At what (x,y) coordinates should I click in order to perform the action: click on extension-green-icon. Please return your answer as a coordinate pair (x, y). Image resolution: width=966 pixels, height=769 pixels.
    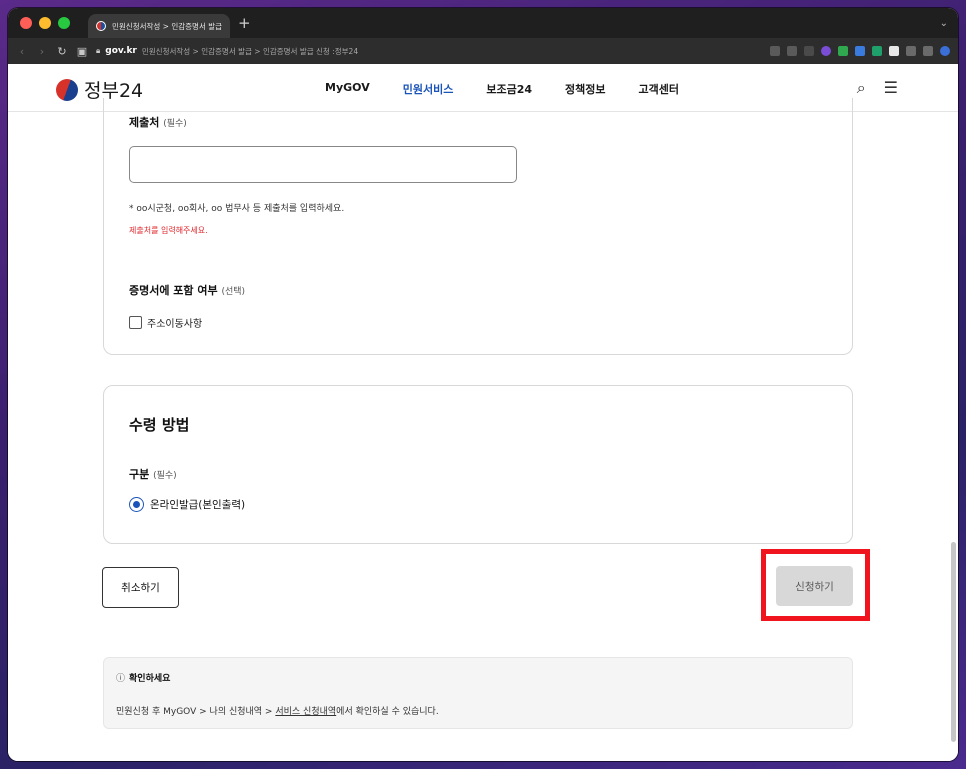
    Looking at the image, I should click on (877, 51).